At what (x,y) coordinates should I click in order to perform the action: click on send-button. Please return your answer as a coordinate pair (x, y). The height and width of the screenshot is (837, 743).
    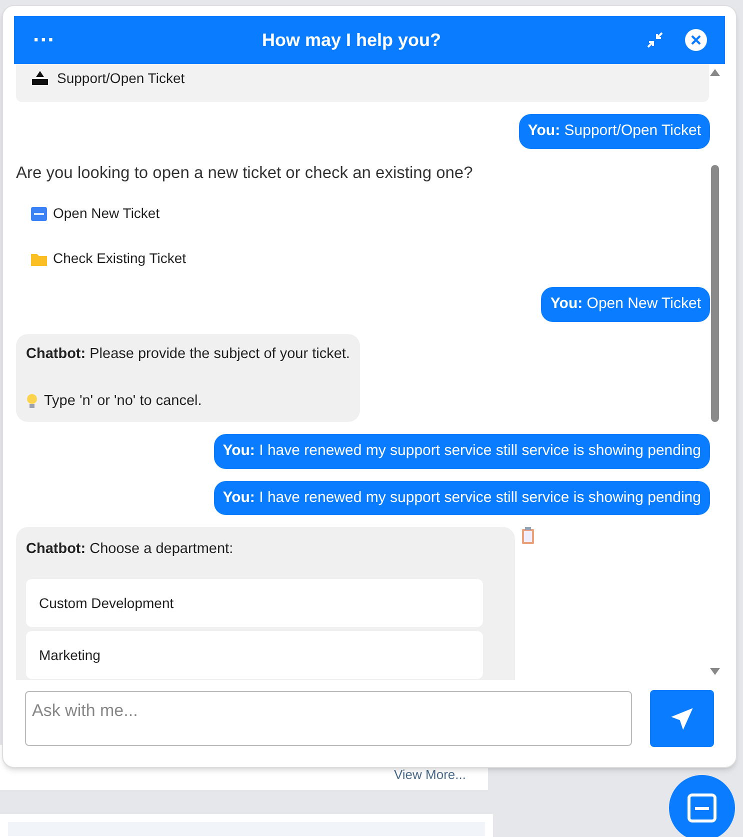
    Looking at the image, I should click on (682, 718).